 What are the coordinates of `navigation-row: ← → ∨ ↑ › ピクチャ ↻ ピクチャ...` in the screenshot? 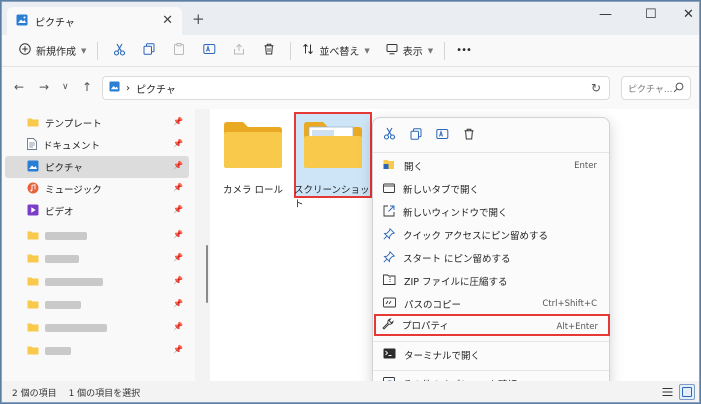 It's located at (350, 88).